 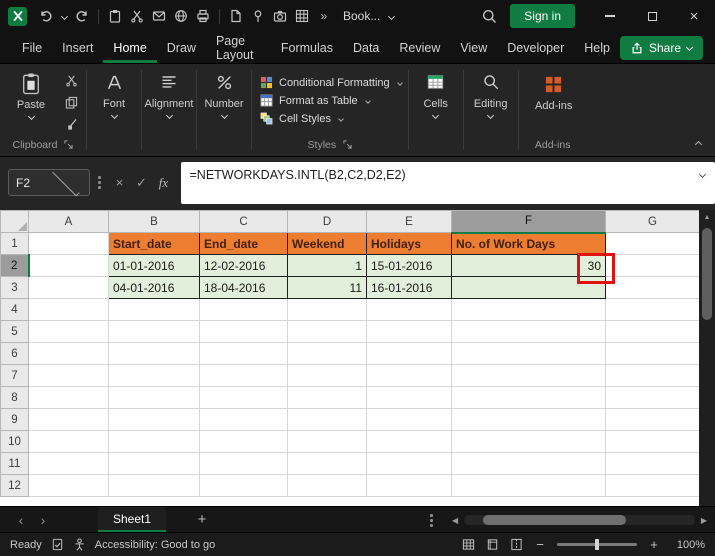 What do you see at coordinates (21, 520) in the screenshot?
I see `sheet-nav-prev-icon: ‹` at bounding box center [21, 520].